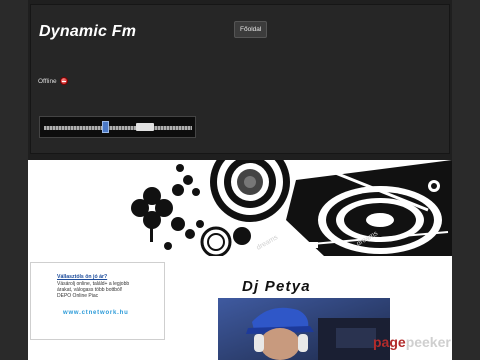 This screenshot has height=360, width=480. I want to click on pagepeeker-watermark: pagepeeker, so click(412, 342).